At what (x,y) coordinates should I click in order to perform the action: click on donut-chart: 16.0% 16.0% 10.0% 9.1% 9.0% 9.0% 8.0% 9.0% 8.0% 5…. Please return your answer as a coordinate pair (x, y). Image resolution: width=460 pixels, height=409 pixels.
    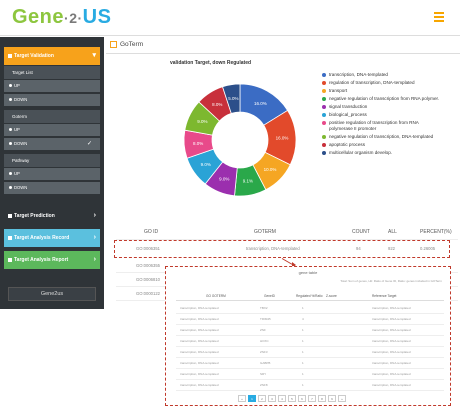
    Looking at the image, I should click on (240, 140).